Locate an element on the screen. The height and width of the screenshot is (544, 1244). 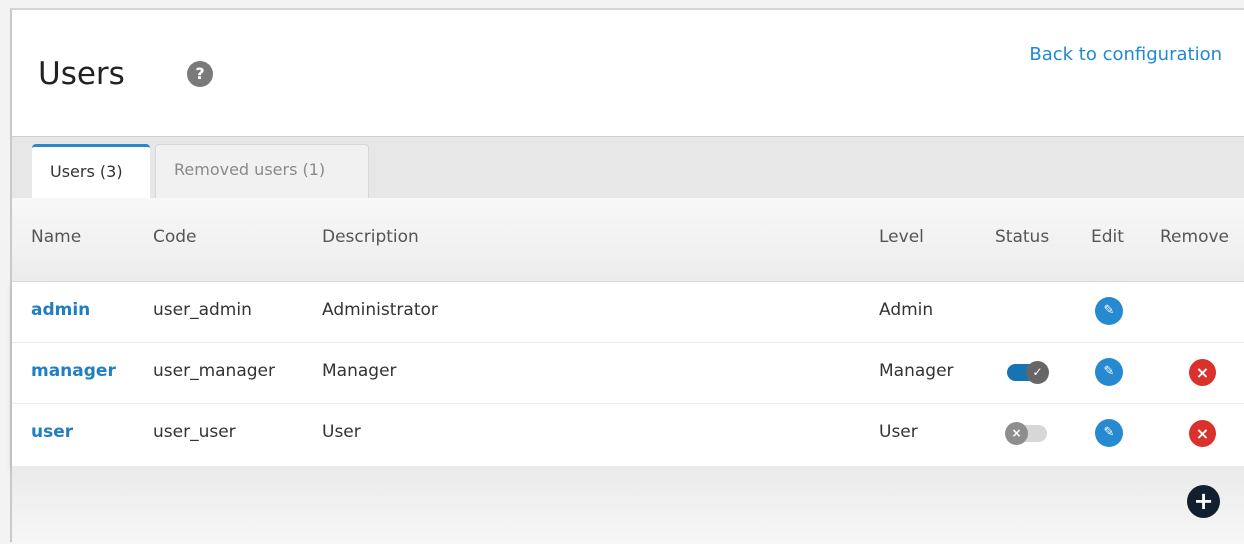
user-level: User is located at coordinates (898, 432).